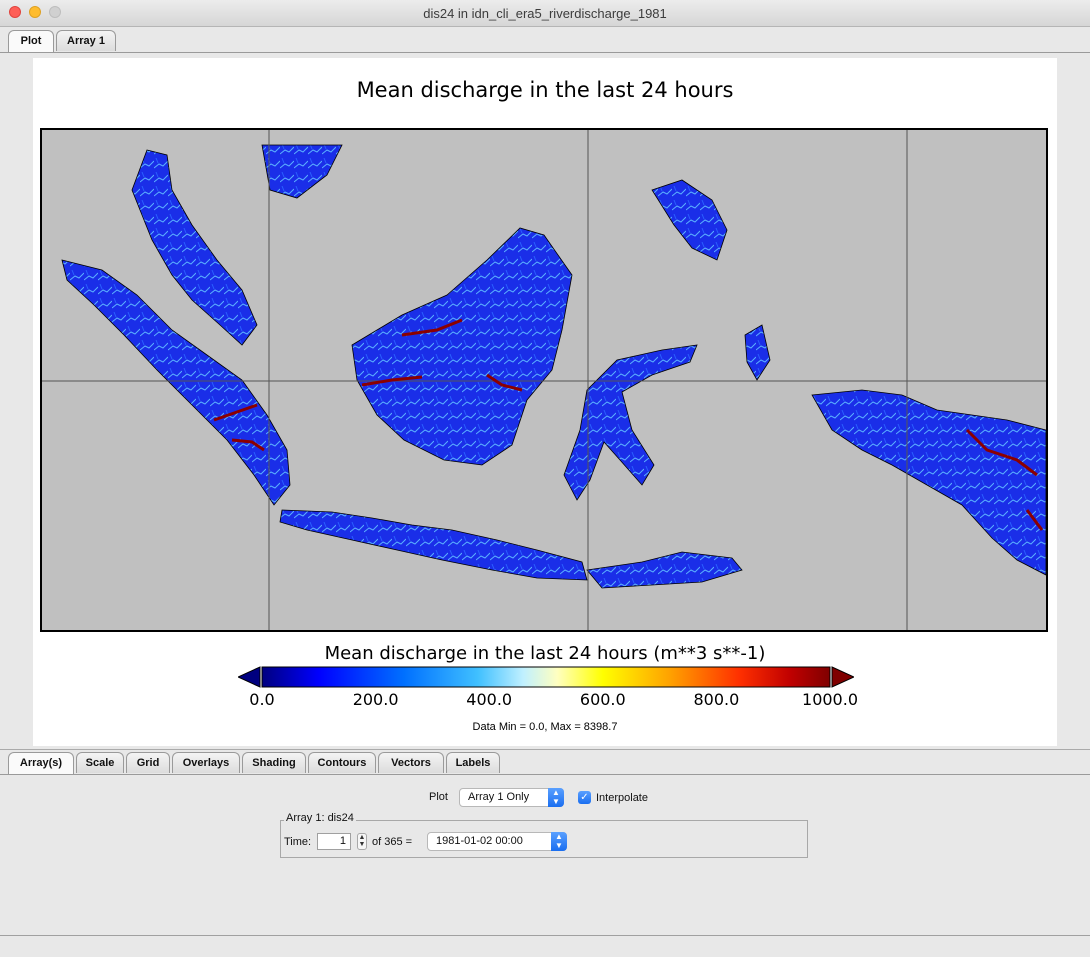 The width and height of the screenshot is (1090, 957). Describe the element at coordinates (584, 797) in the screenshot. I see `interpolate-checkbox: ✓` at that location.